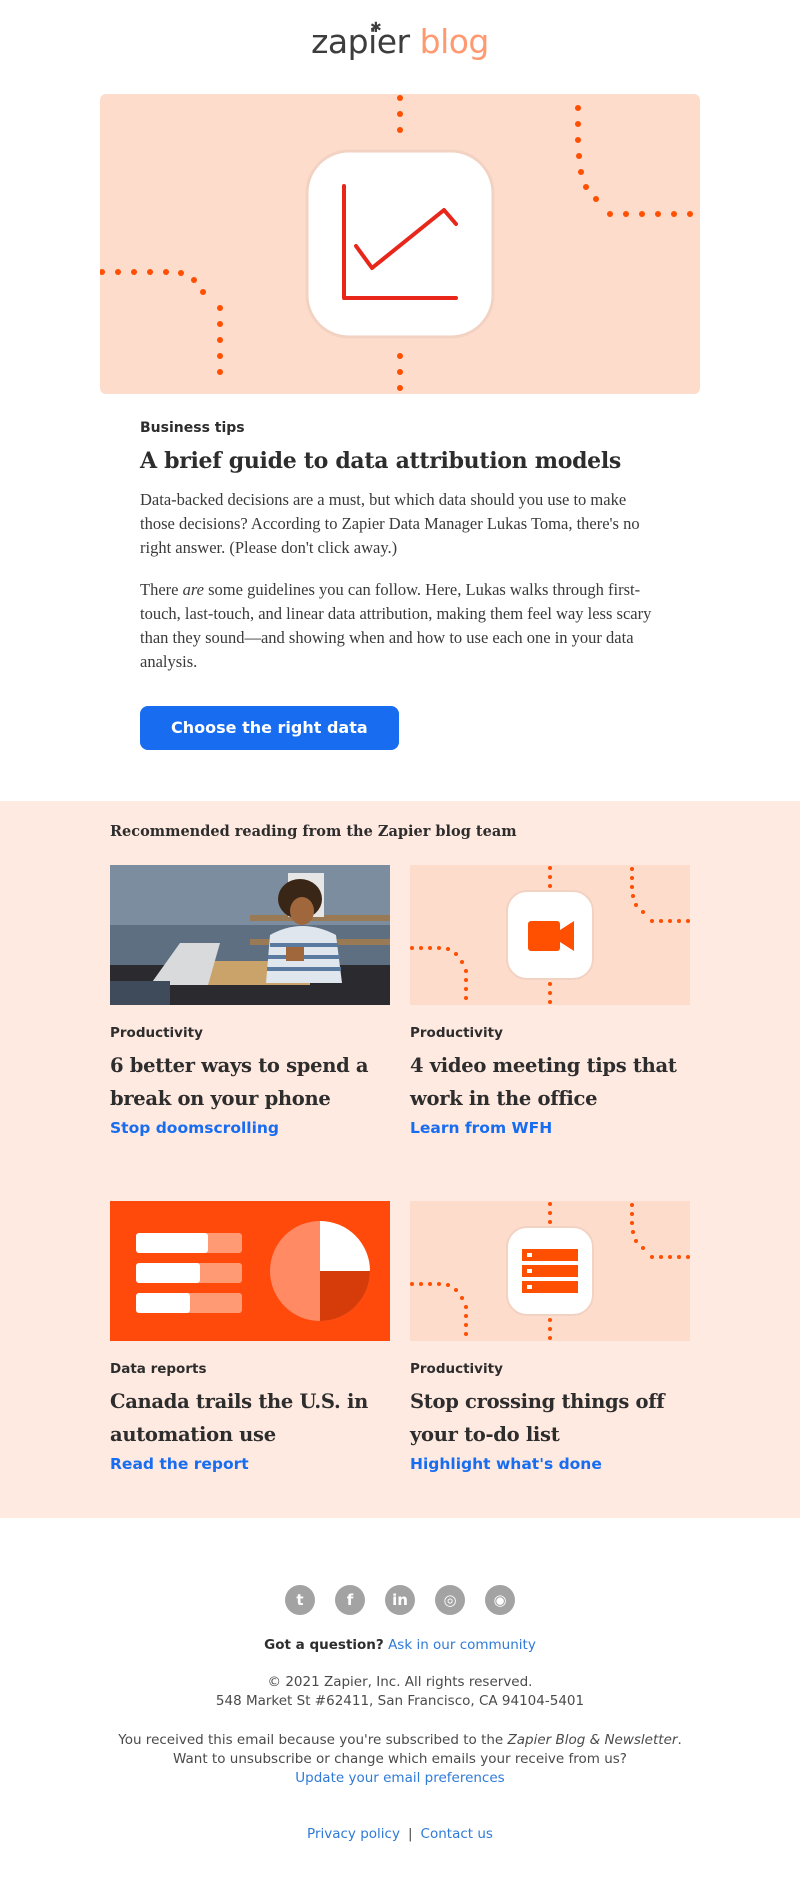  What do you see at coordinates (158, 1369) in the screenshot?
I see `card-category: Data reports` at bounding box center [158, 1369].